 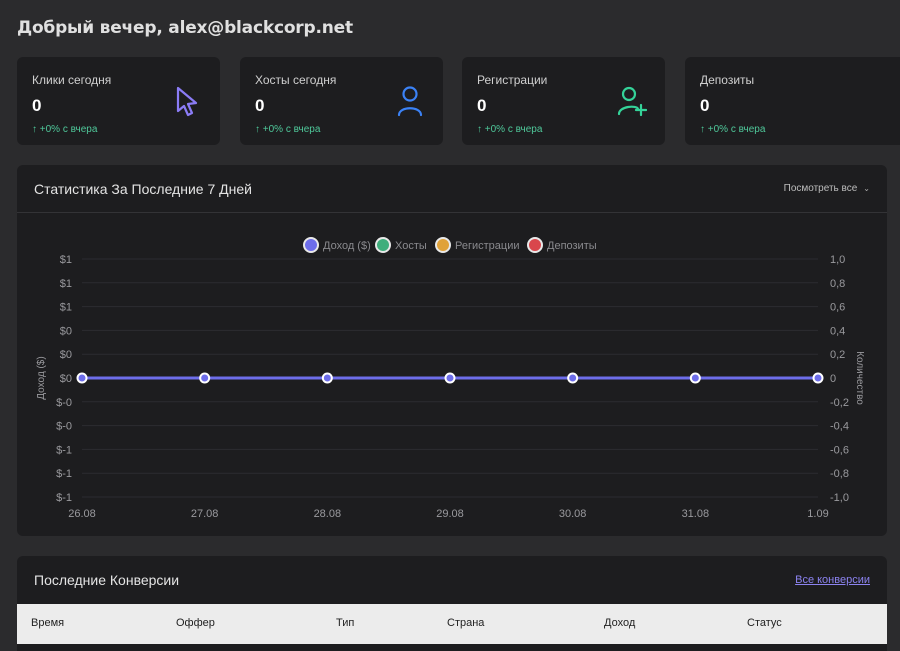 What do you see at coordinates (837, 260) in the screenshot?
I see `y-right-tick-label: 1,0` at bounding box center [837, 260].